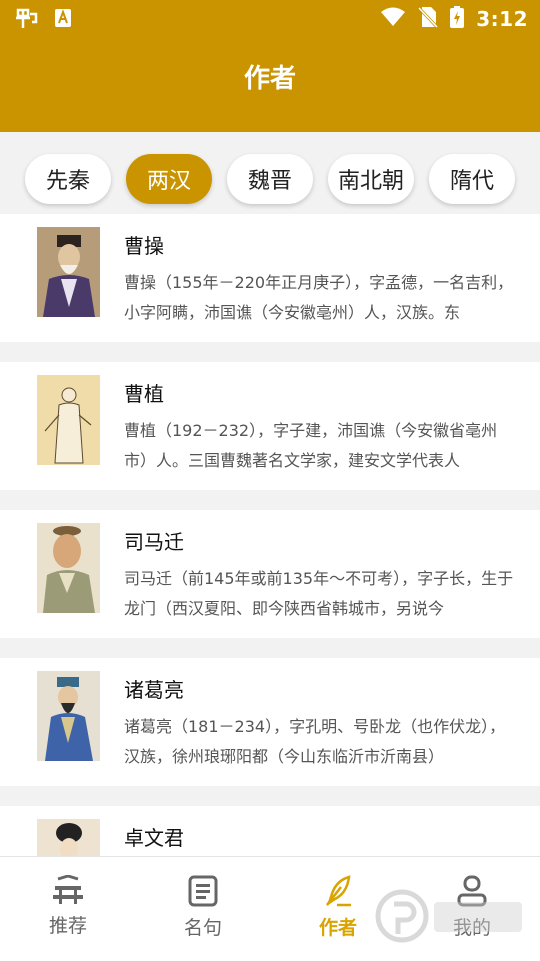 The height and width of the screenshot is (961, 540). I want to click on tab-suidai: 隋代, so click(472, 179).